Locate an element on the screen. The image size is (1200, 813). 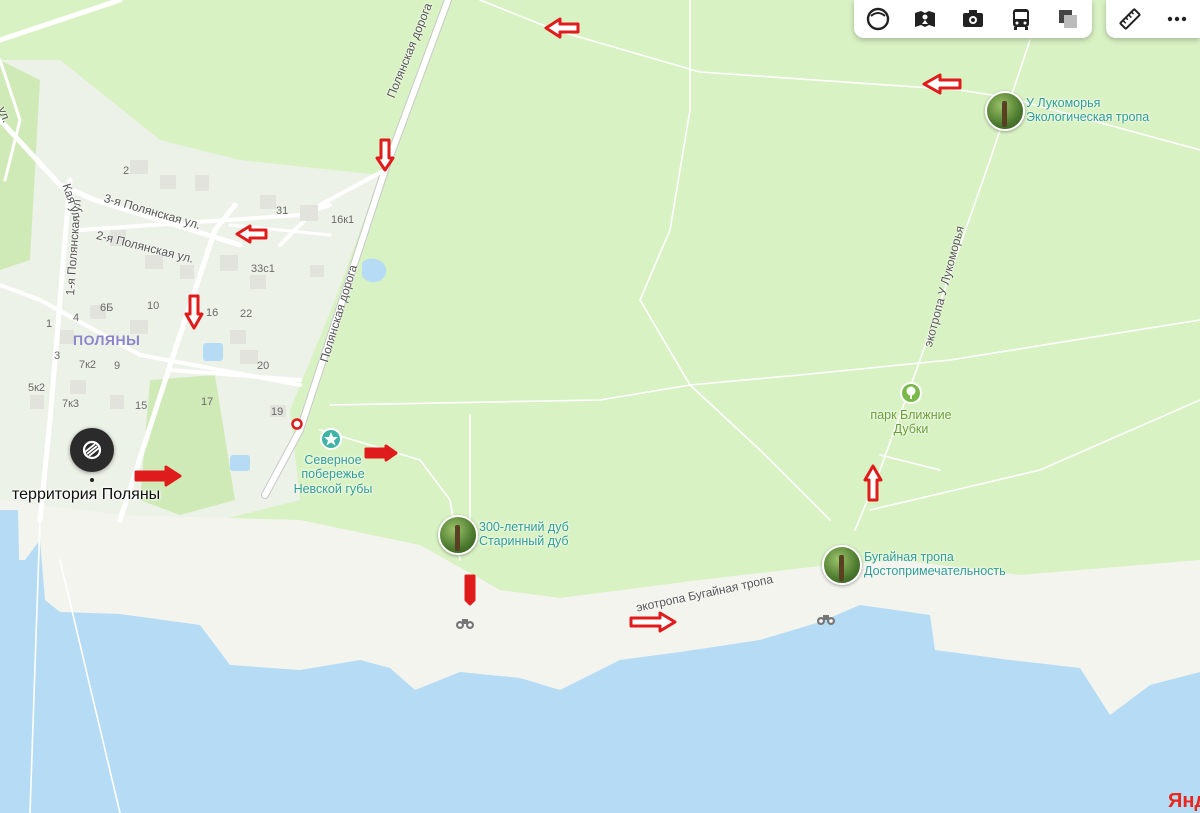
photos-button is located at coordinates (973, 19).